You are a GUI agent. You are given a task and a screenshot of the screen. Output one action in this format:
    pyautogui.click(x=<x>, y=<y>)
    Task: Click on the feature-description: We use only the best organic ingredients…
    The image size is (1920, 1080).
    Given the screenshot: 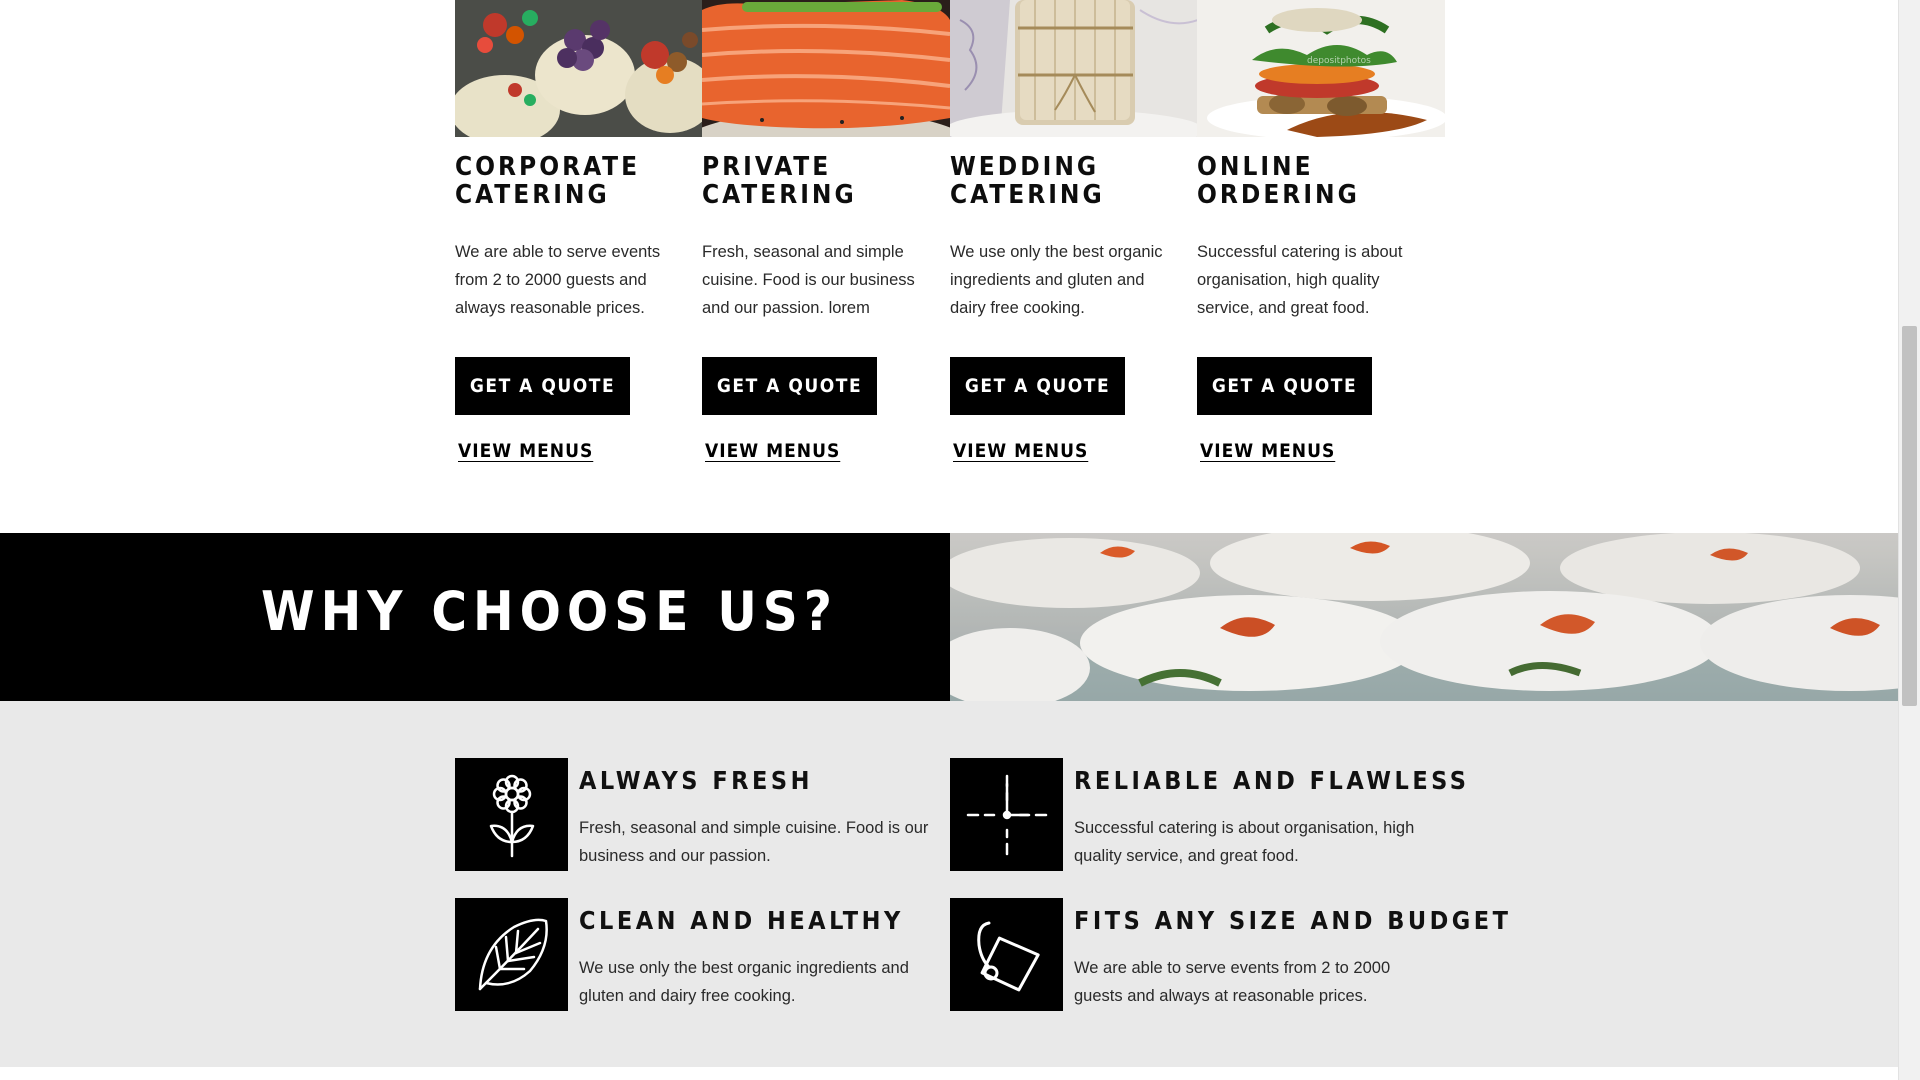 What is the action you would take?
    pyautogui.click(x=744, y=982)
    